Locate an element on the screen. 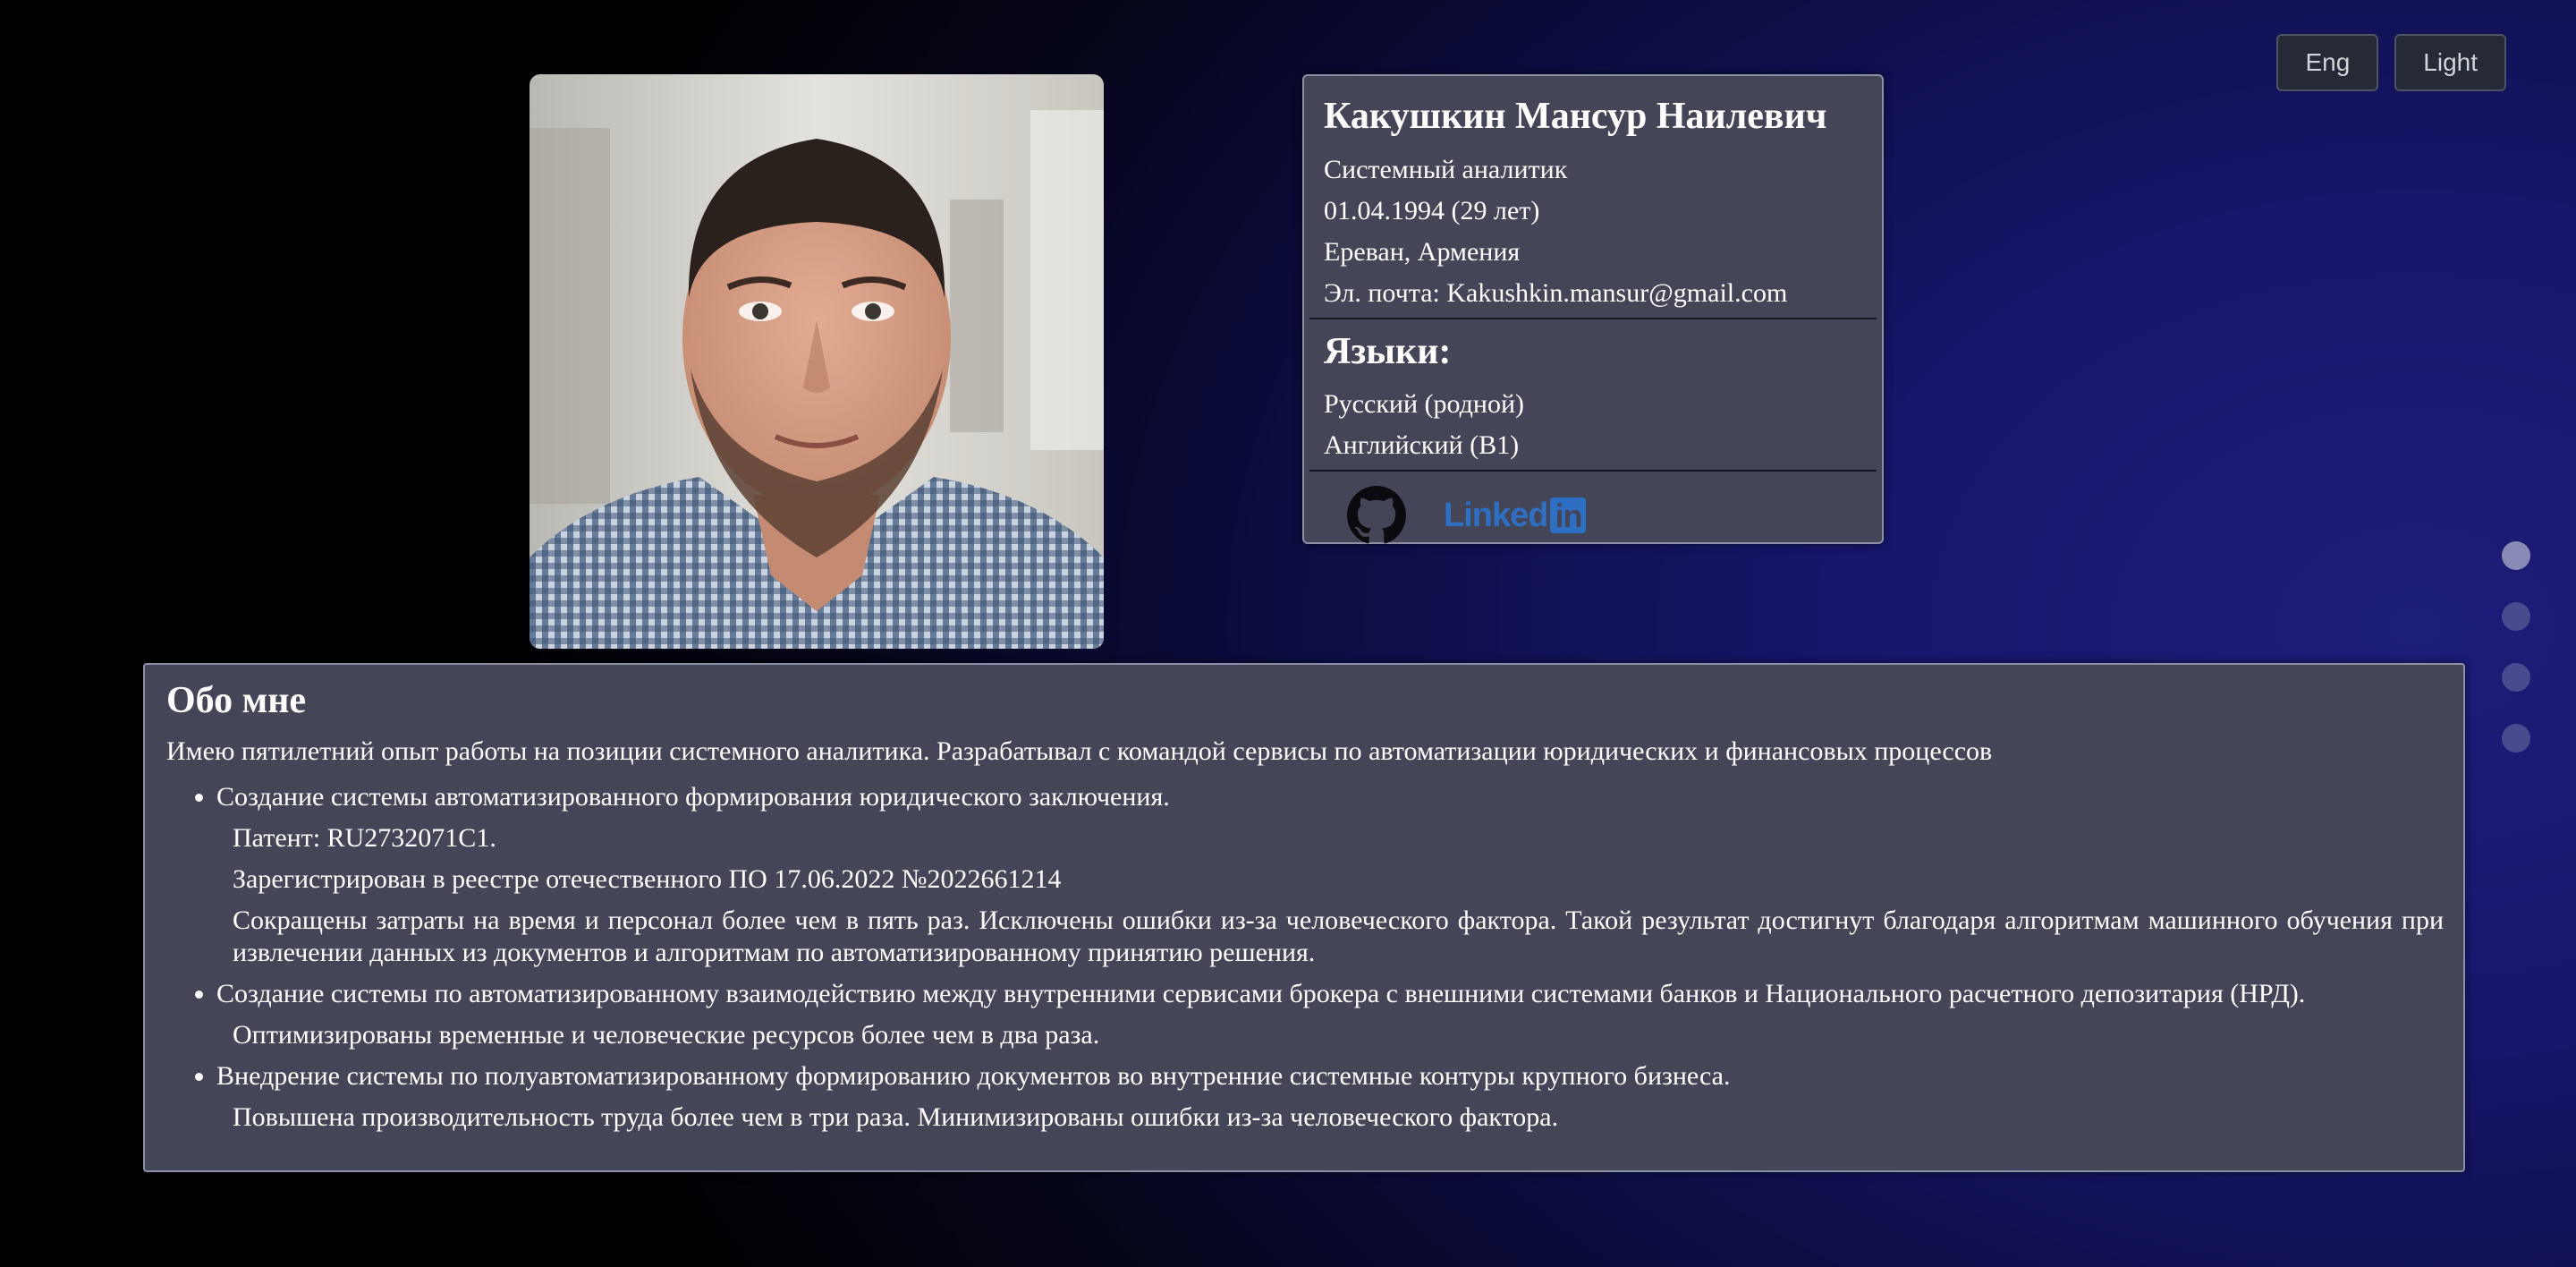 This screenshot has height=1267, width=2576. language-item: Русский (родной) is located at coordinates (1424, 404).